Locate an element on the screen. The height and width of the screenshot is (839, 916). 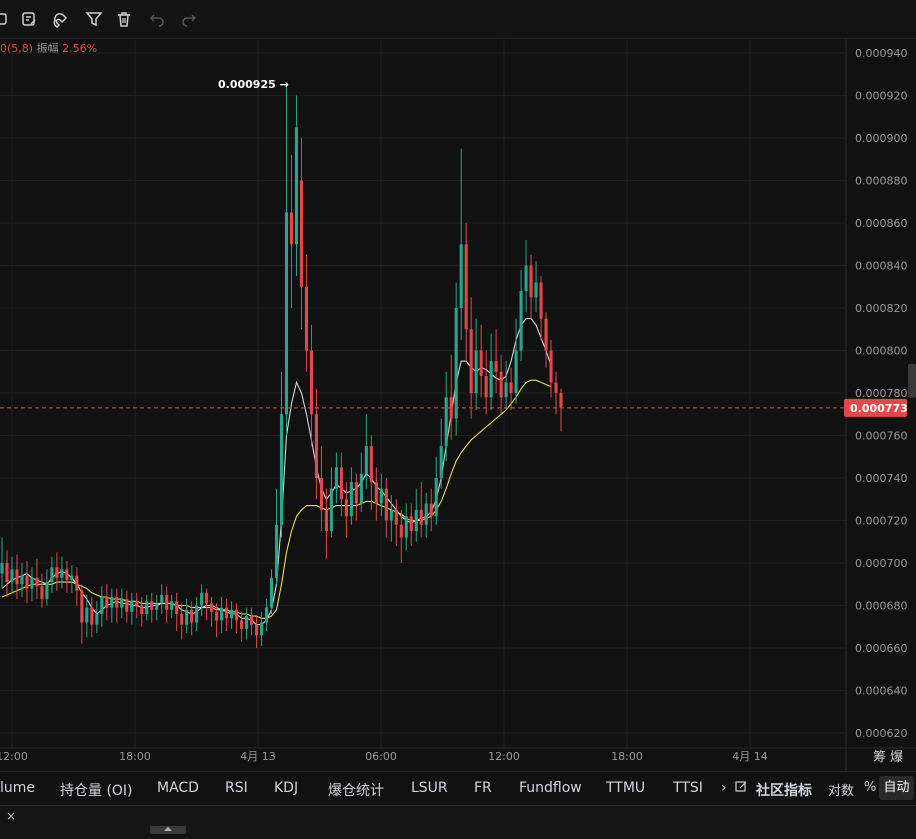
edit-icon is located at coordinates (741, 788).